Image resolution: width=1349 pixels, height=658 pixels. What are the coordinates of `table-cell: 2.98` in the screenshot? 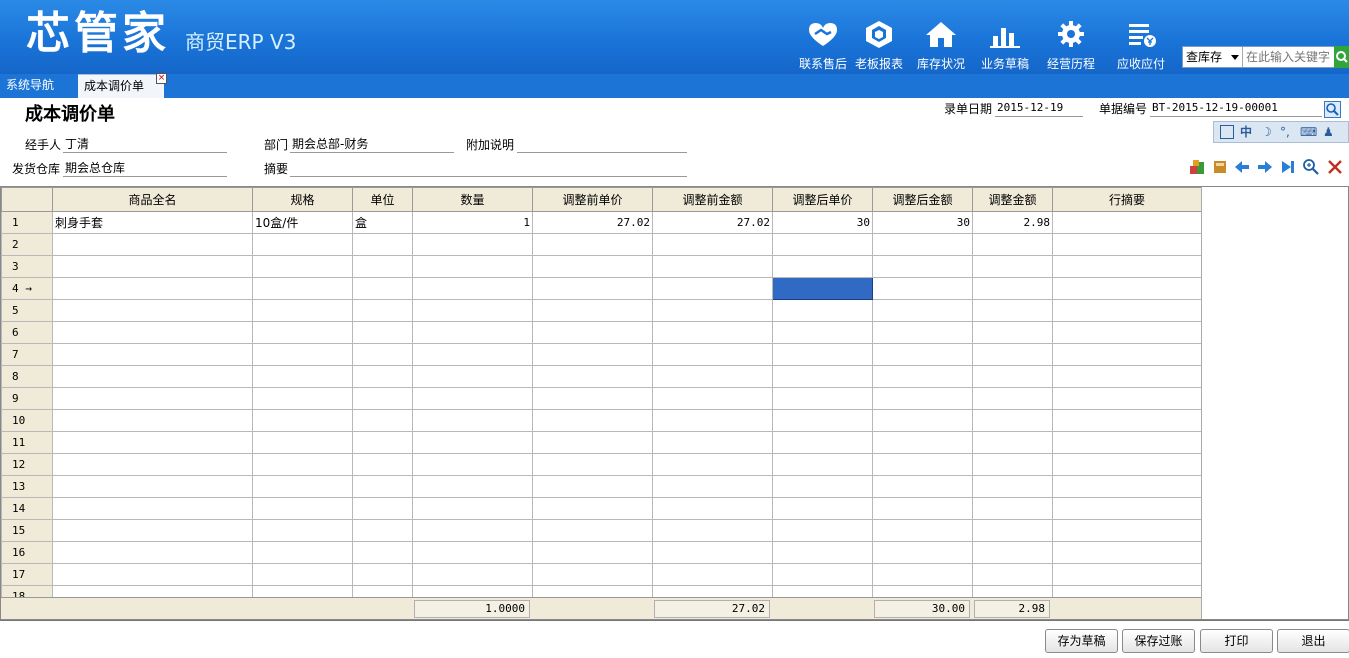 It's located at (1012, 222).